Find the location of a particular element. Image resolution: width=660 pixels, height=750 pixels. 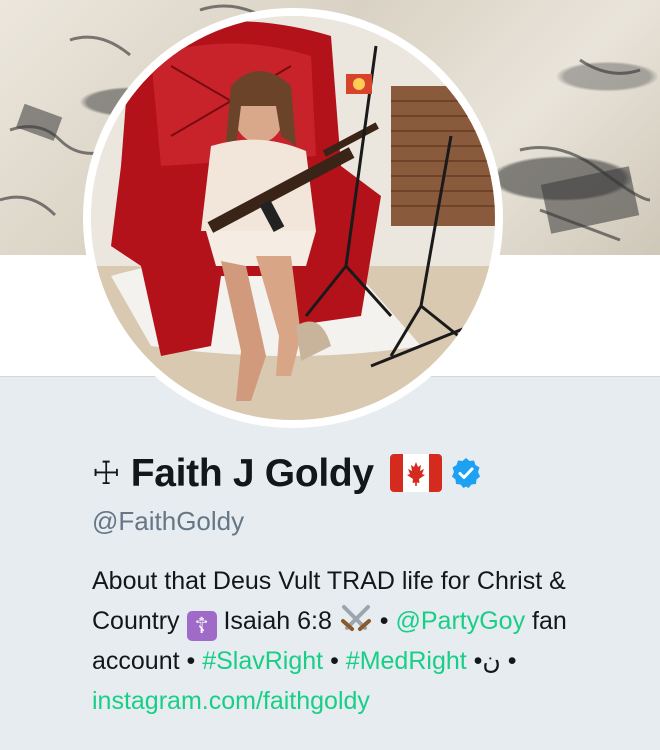

bio-hashtag-medright: #MedRight is located at coordinates (406, 661).